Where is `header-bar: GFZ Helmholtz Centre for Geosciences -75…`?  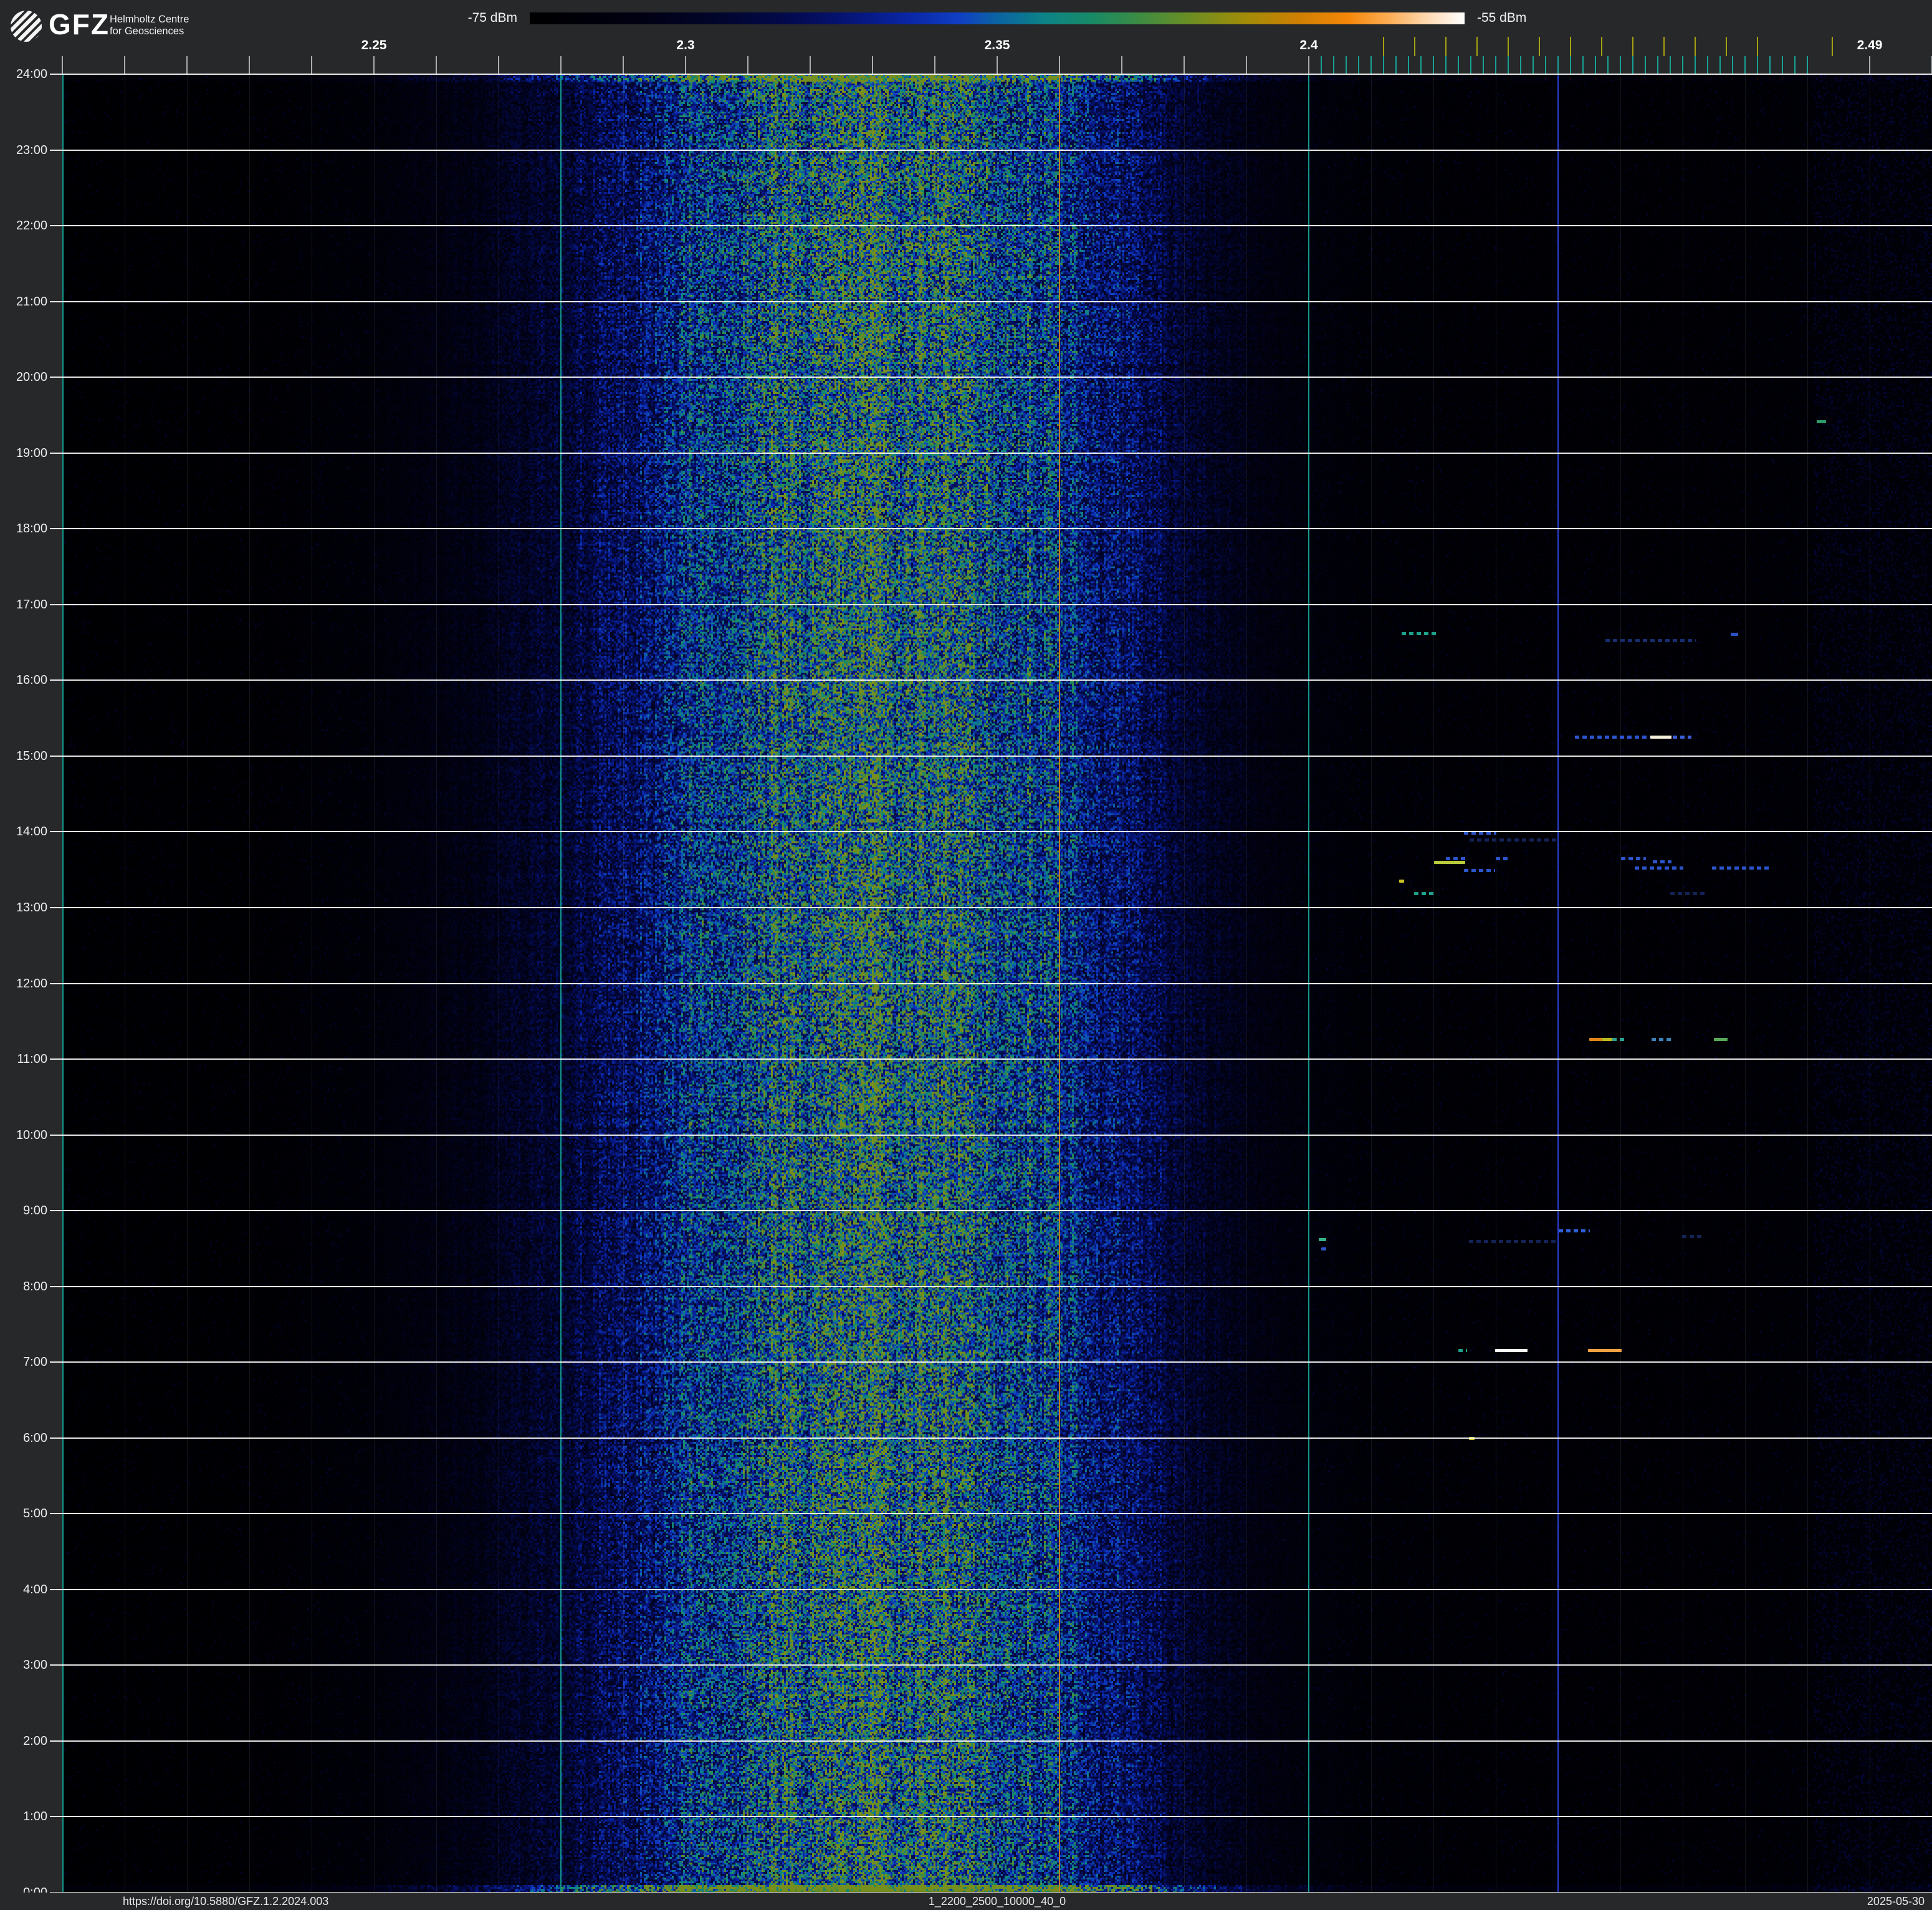 header-bar: GFZ Helmholtz Centre for Geosciences -75… is located at coordinates (966, 37).